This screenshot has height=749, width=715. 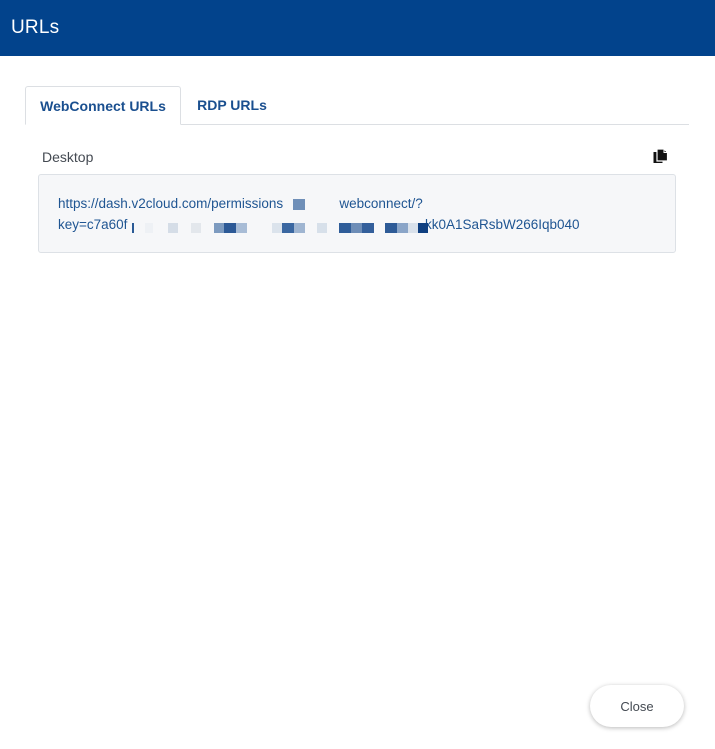 I want to click on redacted-region, so click(x=280, y=226).